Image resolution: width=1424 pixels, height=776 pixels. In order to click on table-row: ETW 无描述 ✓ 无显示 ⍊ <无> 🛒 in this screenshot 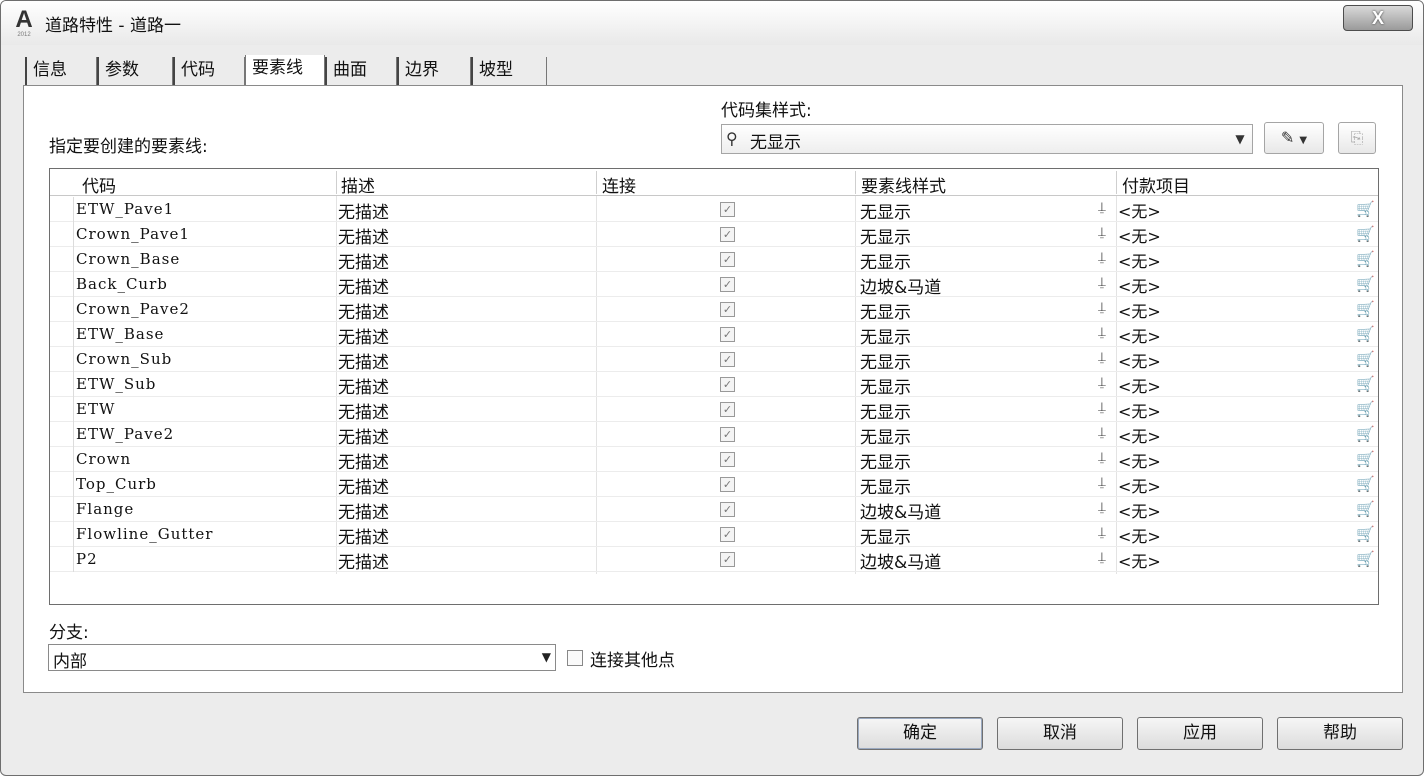, I will do `click(714, 410)`.